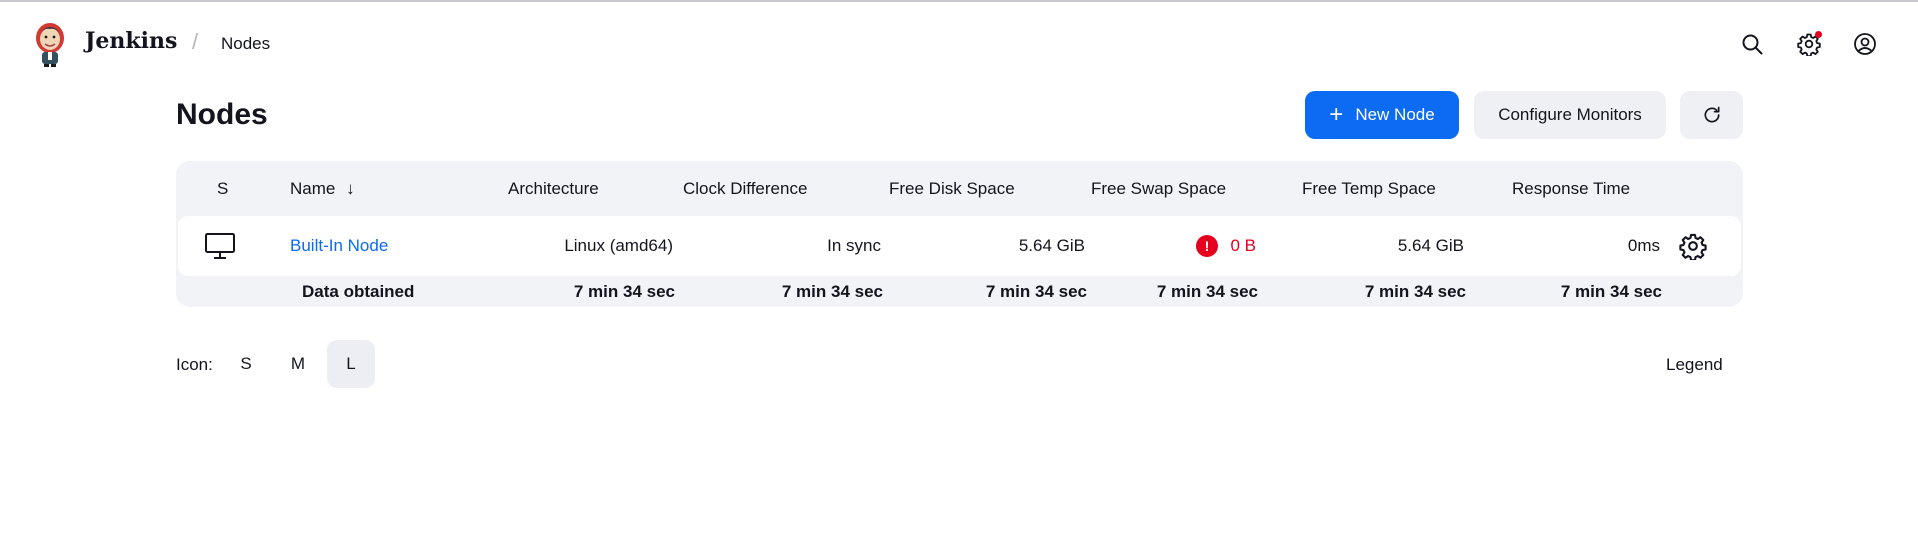  What do you see at coordinates (854, 245) in the screenshot?
I see `cell-clock-difference: In sync` at bounding box center [854, 245].